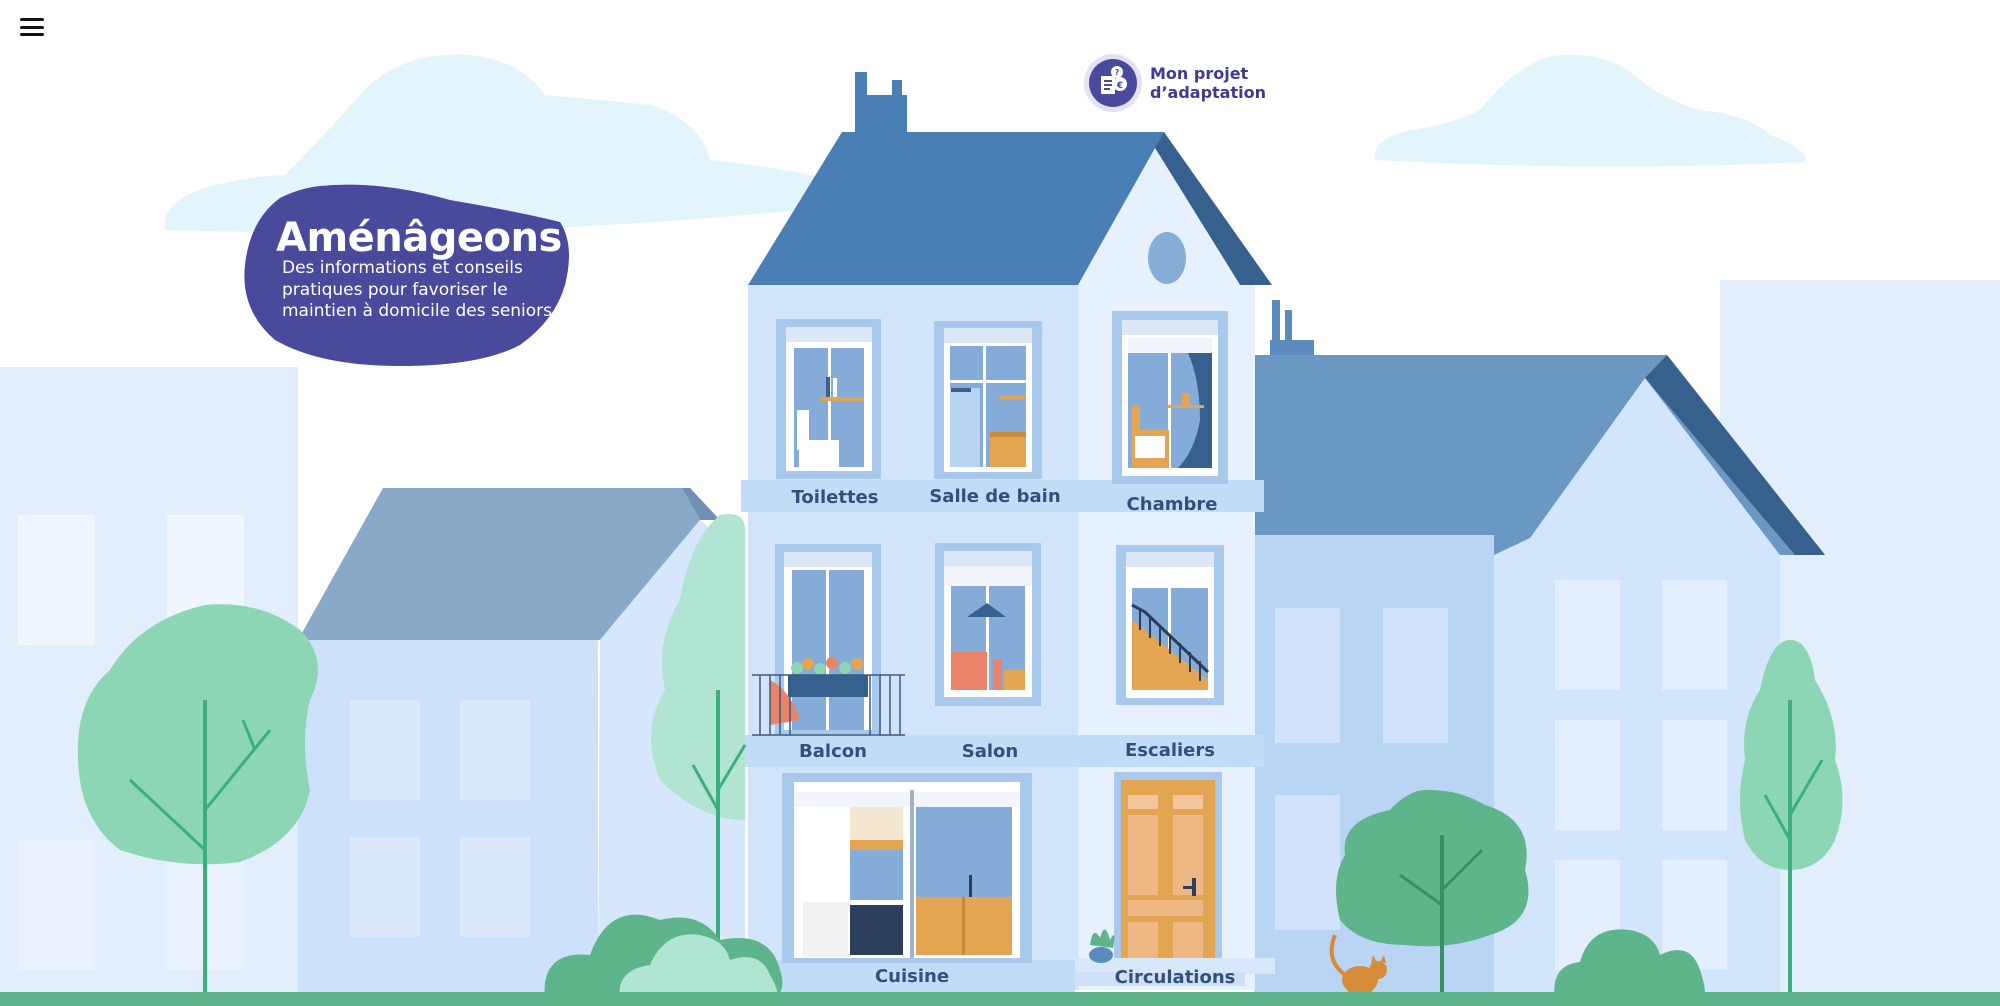  I want to click on room-cuisine, so click(907, 868).